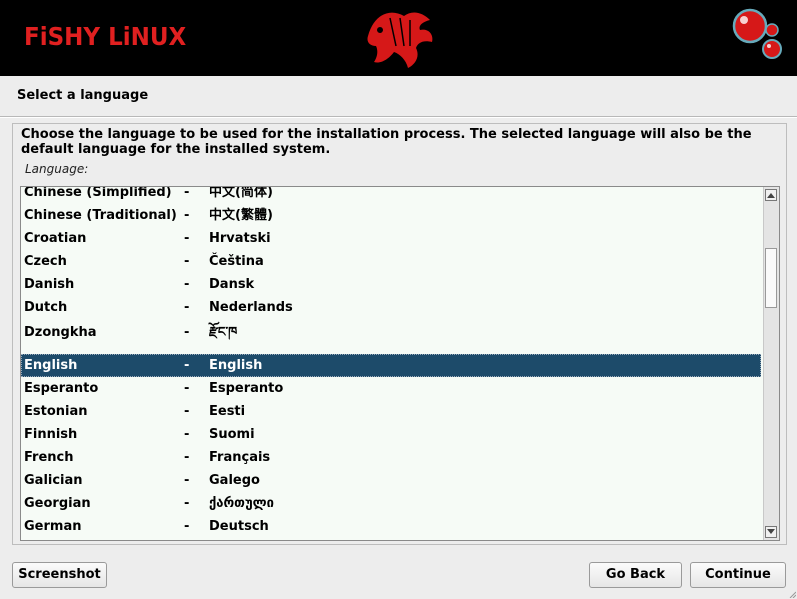 This screenshot has width=797, height=599. I want to click on list-item: Danish - Dansk, so click(391, 284).